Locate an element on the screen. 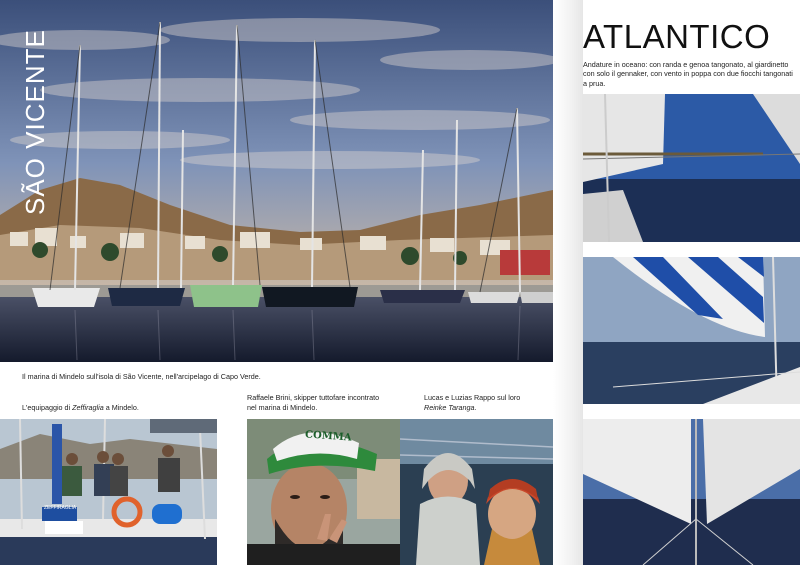 The width and height of the screenshot is (800, 565). crew-caption-suffix: a Mindelo. is located at coordinates (121, 407).